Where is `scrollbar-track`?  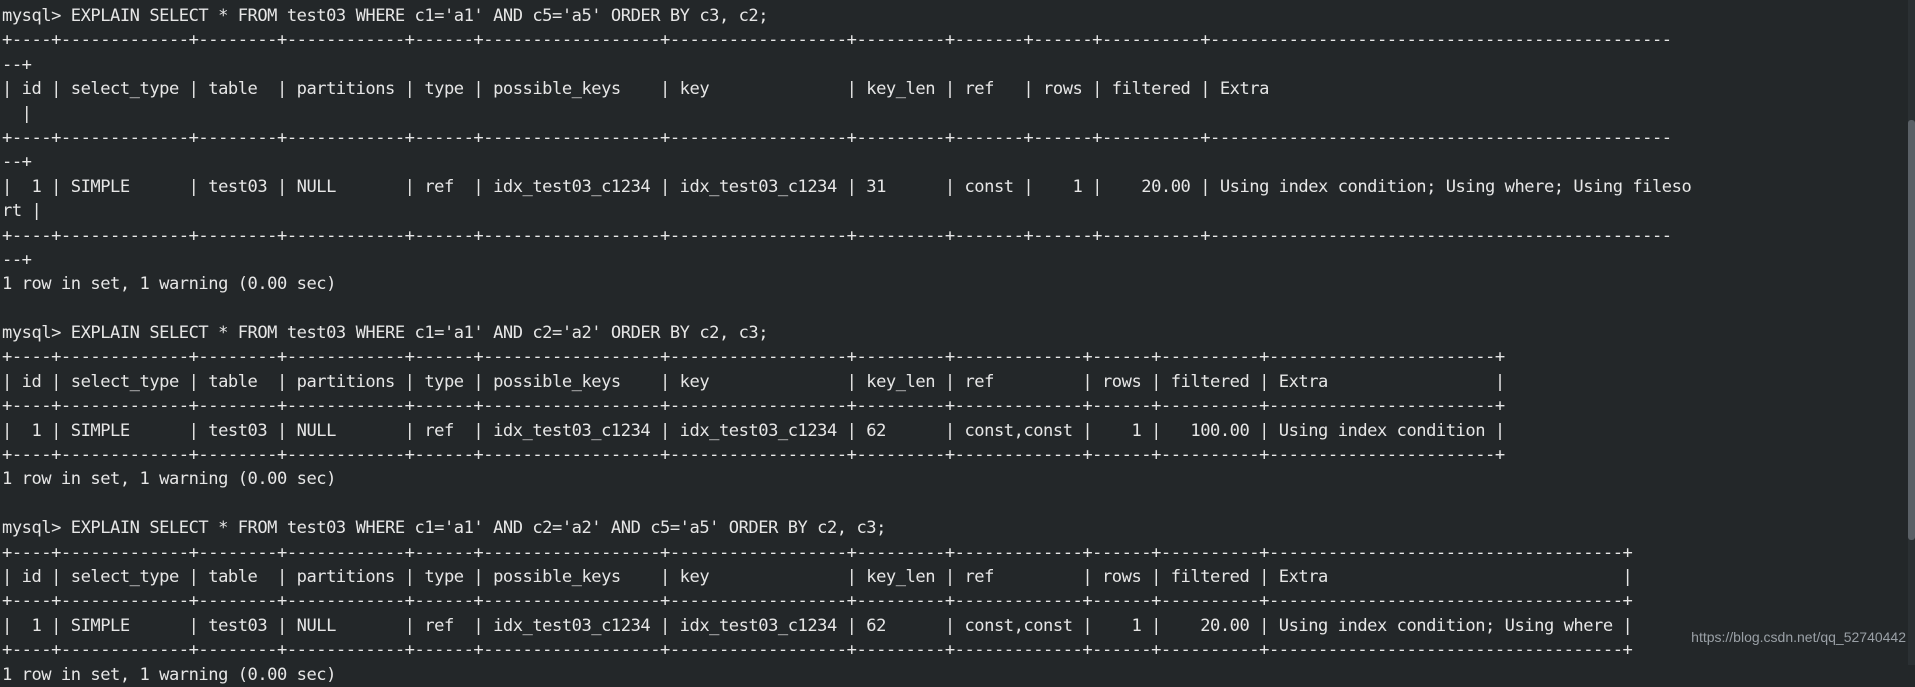 scrollbar-track is located at coordinates (1911, 332).